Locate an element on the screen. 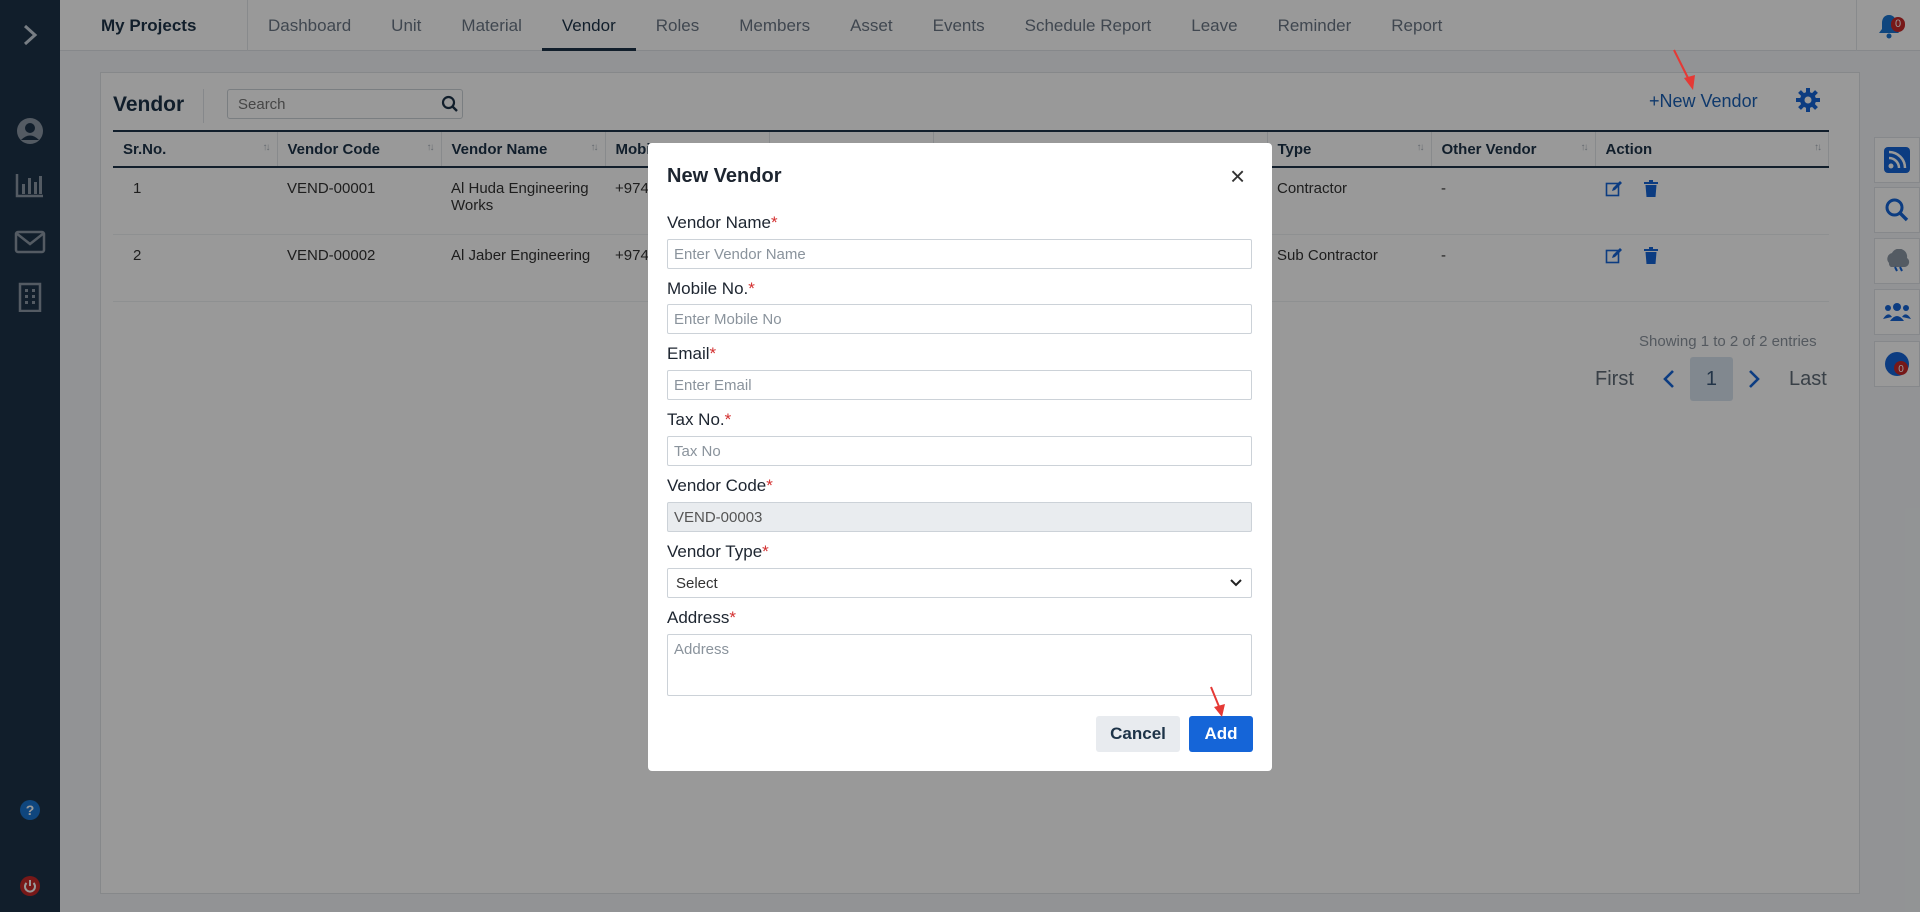  address-label: Address* is located at coordinates (701, 618).